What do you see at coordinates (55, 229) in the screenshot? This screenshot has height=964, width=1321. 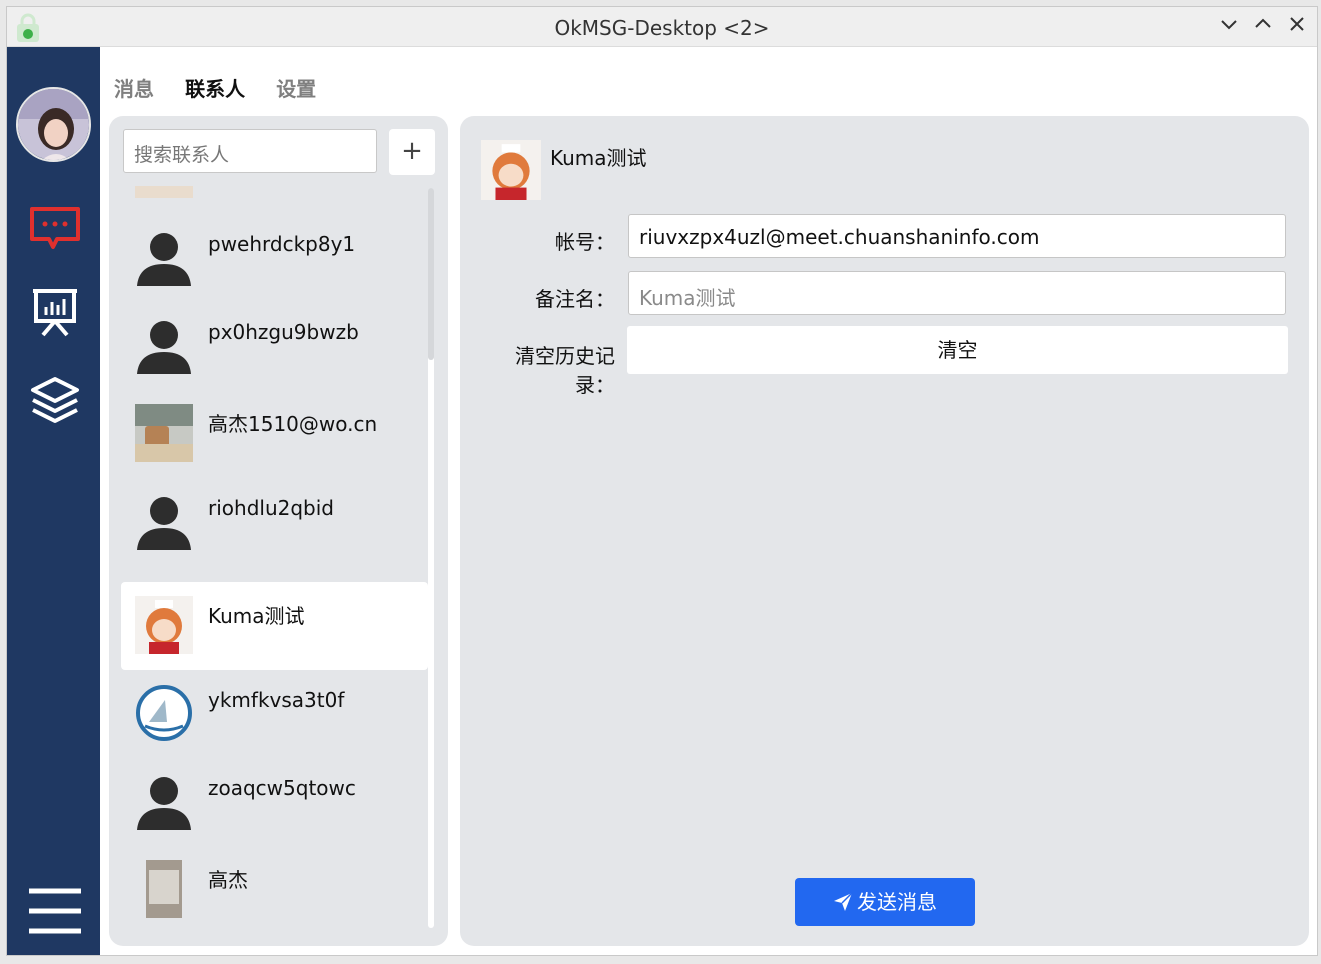 I see `messages-nav-icon` at bounding box center [55, 229].